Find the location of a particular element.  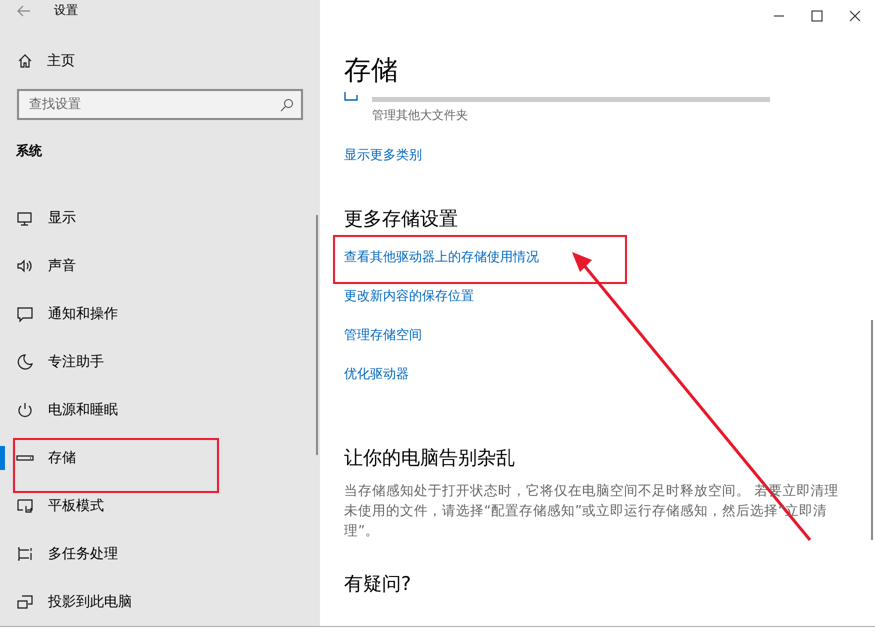

notify-icon is located at coordinates (25, 314).